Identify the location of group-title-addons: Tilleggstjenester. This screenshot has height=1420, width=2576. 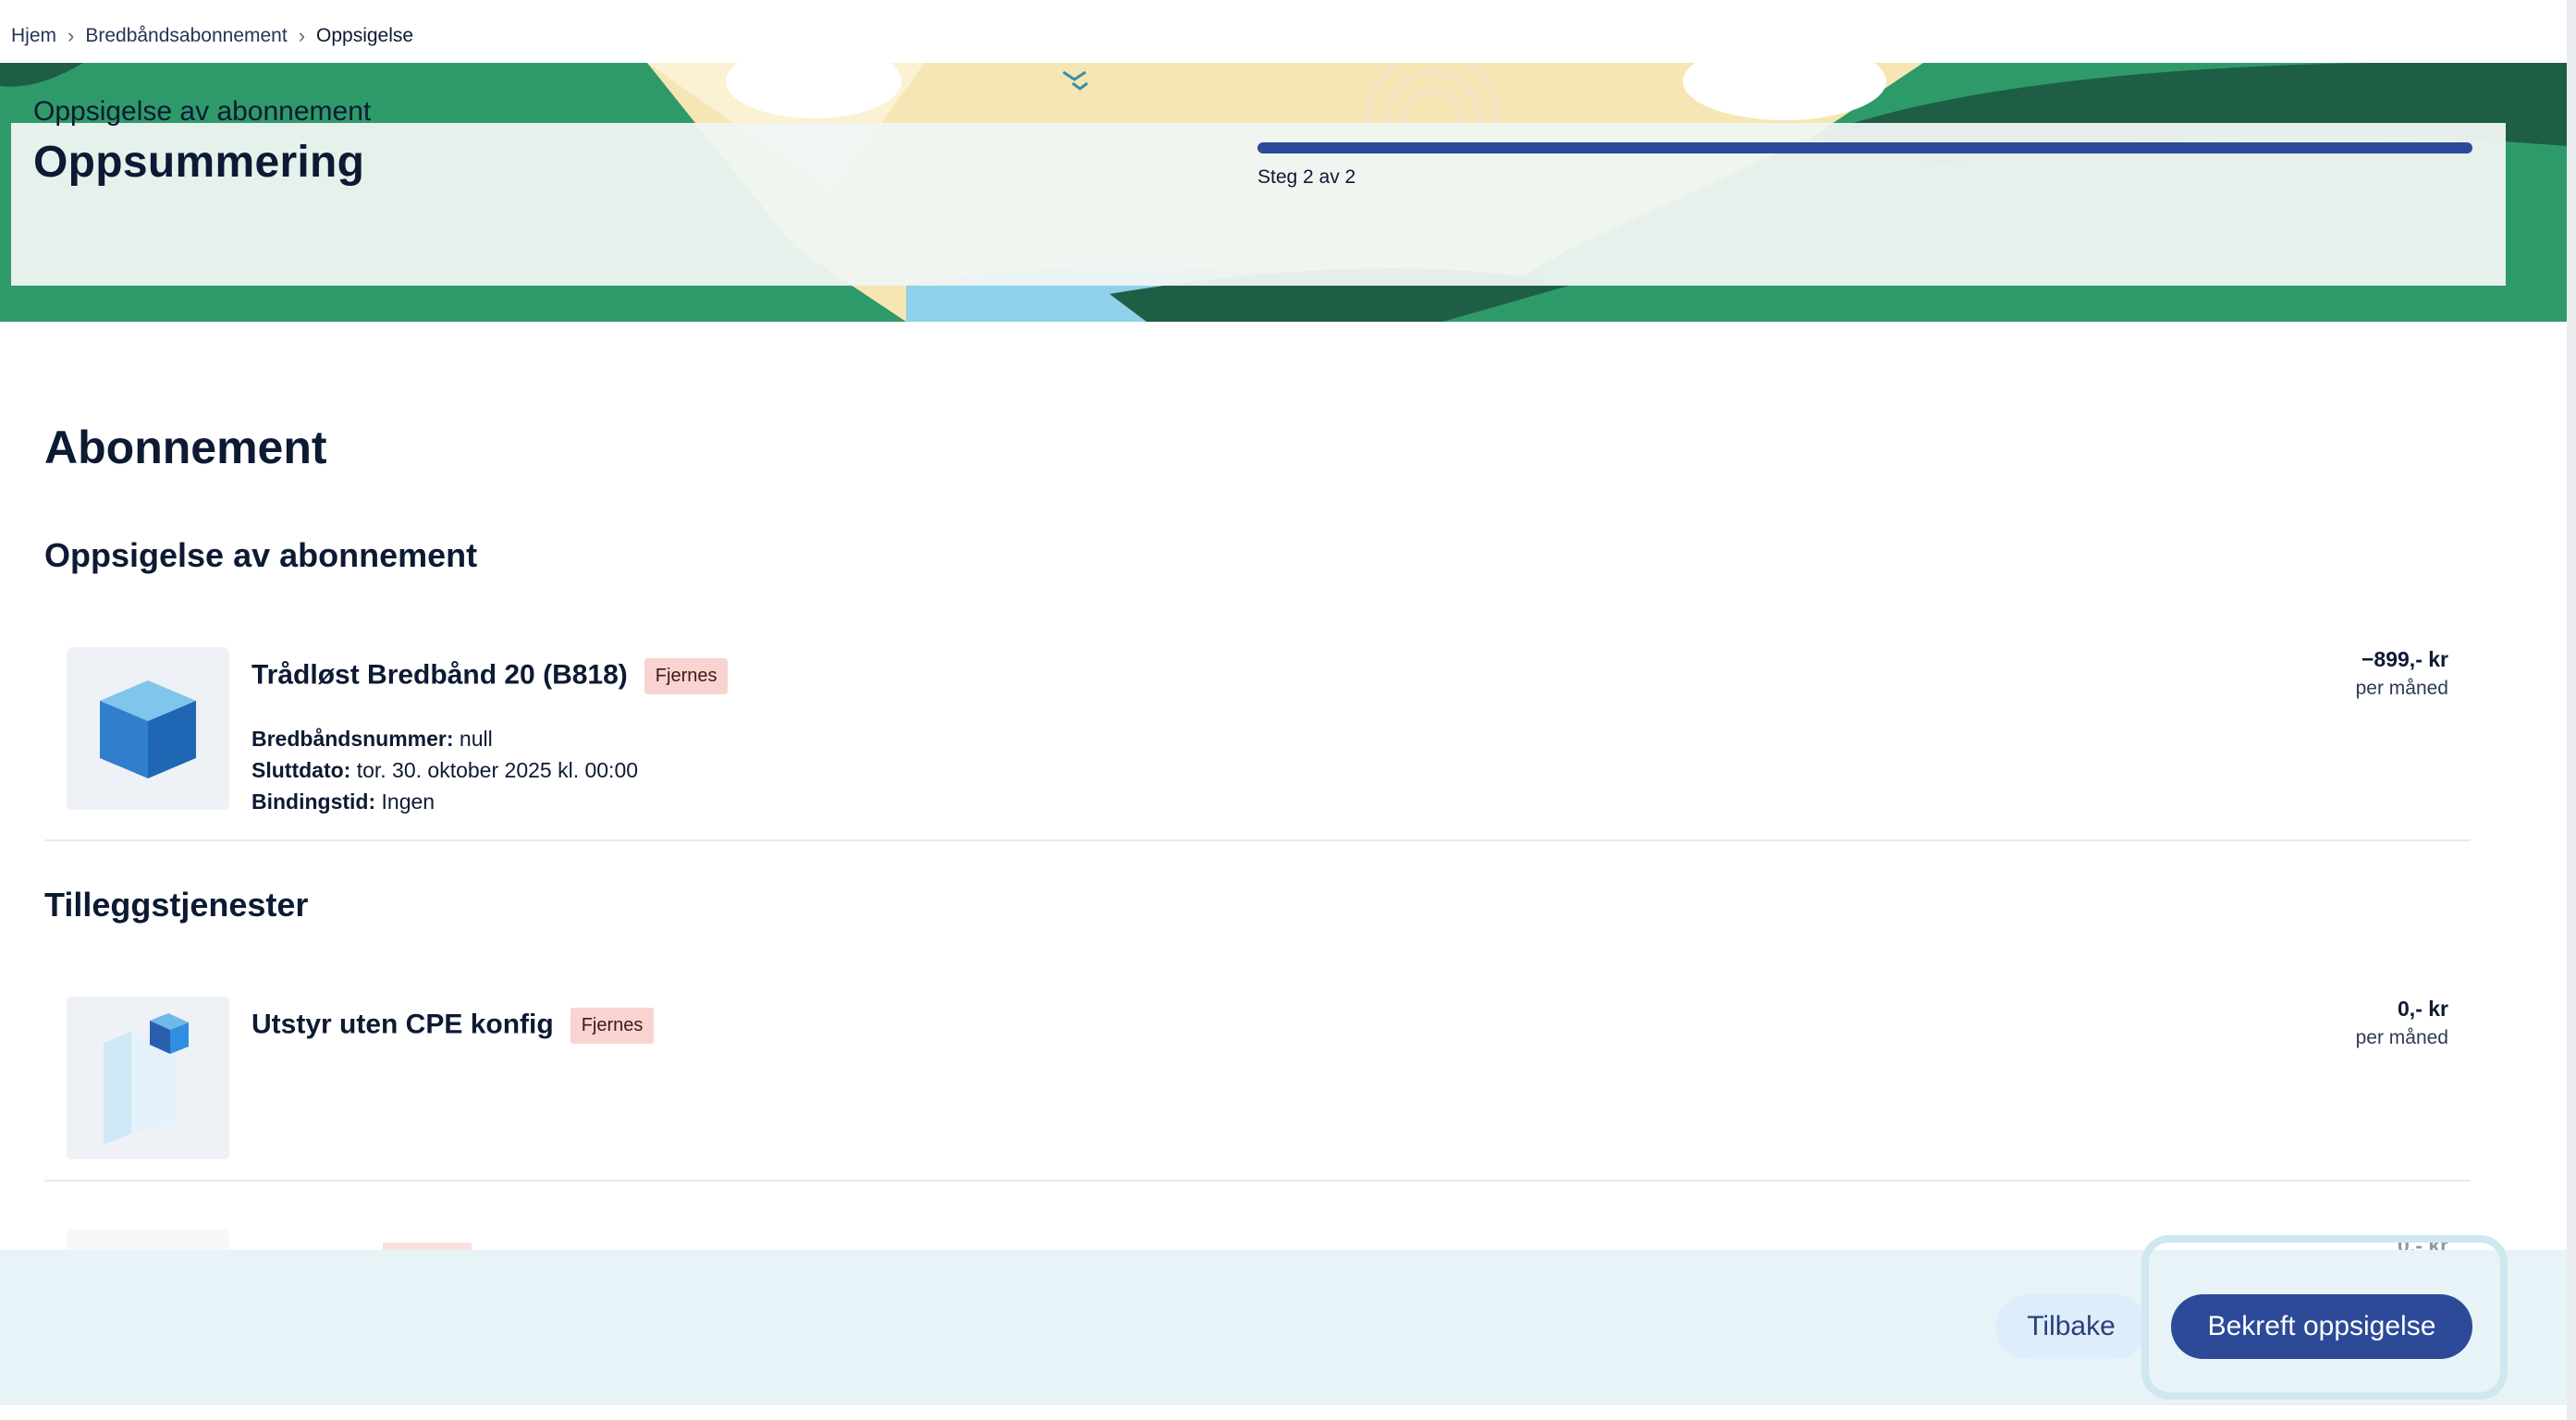
(176, 905).